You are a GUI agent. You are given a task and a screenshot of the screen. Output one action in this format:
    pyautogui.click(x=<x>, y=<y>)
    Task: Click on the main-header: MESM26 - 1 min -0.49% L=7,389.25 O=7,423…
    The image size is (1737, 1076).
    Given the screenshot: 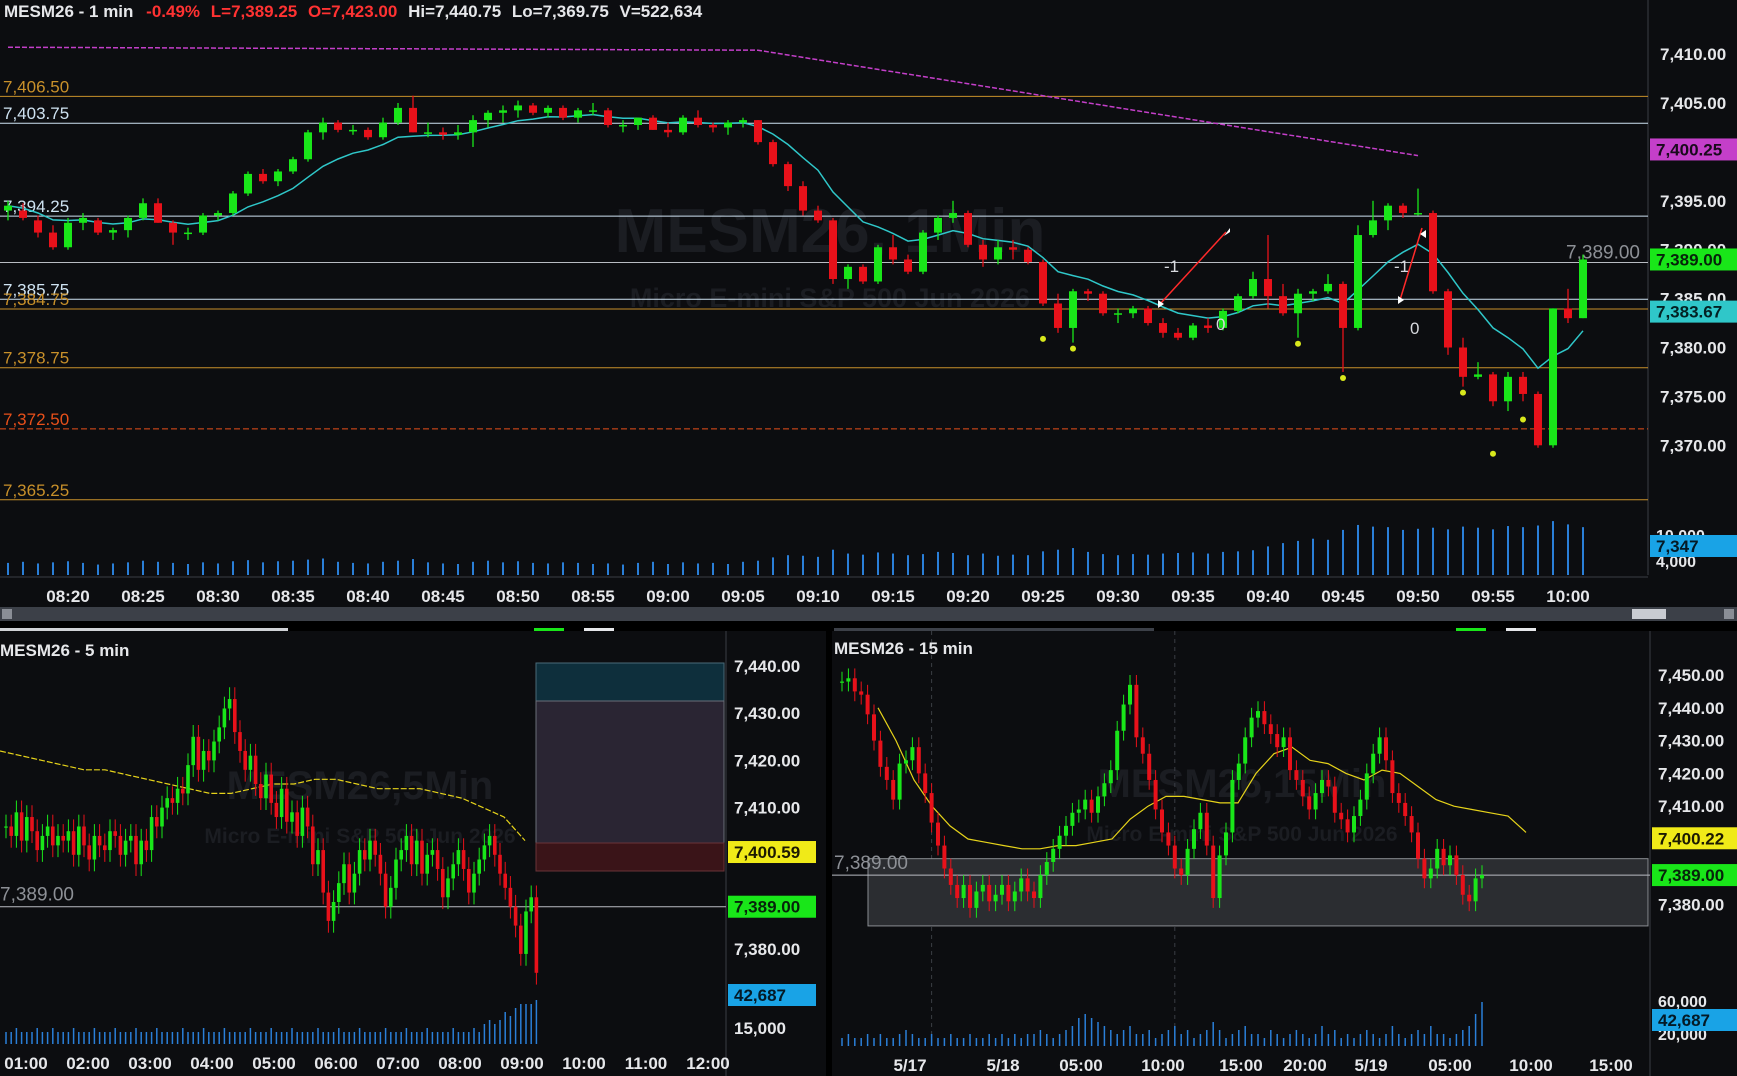 What is the action you would take?
    pyautogui.click(x=353, y=12)
    